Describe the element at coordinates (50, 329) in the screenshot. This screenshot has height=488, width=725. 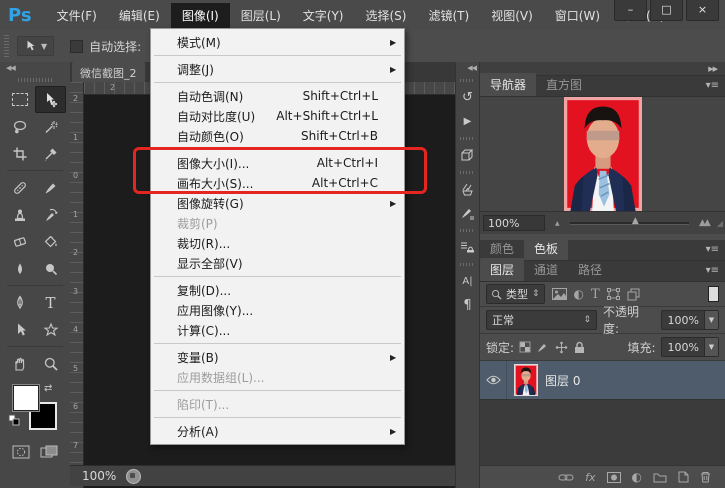
I see `custom-shape-tool` at that location.